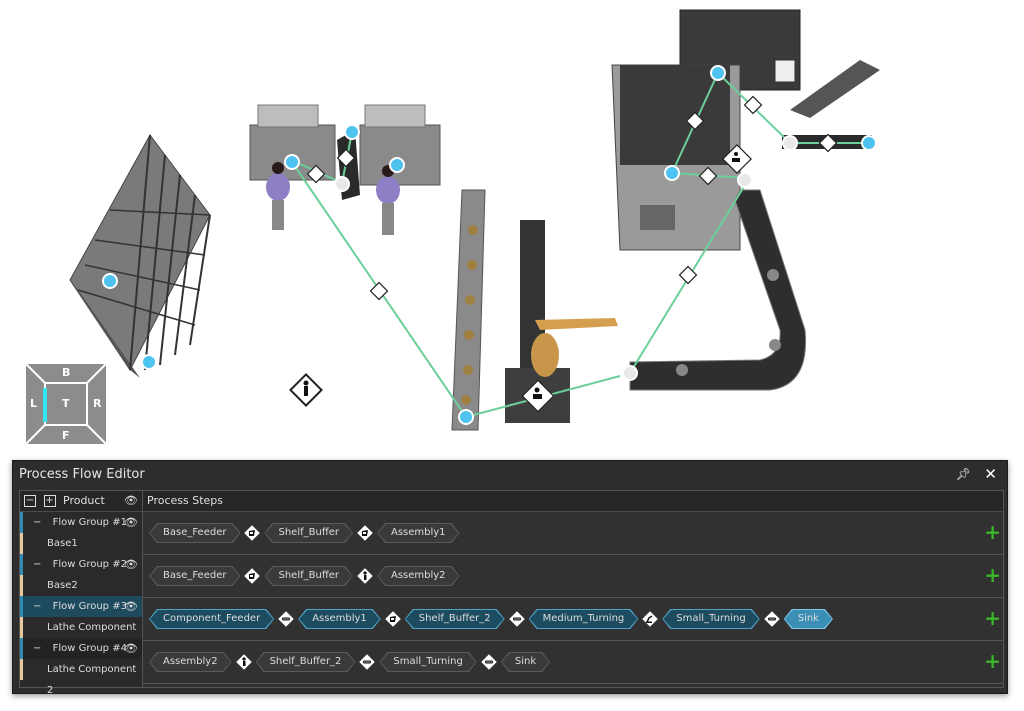 The width and height of the screenshot is (1024, 711). What do you see at coordinates (963, 474) in the screenshot?
I see `pin-icon: 📌︎` at bounding box center [963, 474].